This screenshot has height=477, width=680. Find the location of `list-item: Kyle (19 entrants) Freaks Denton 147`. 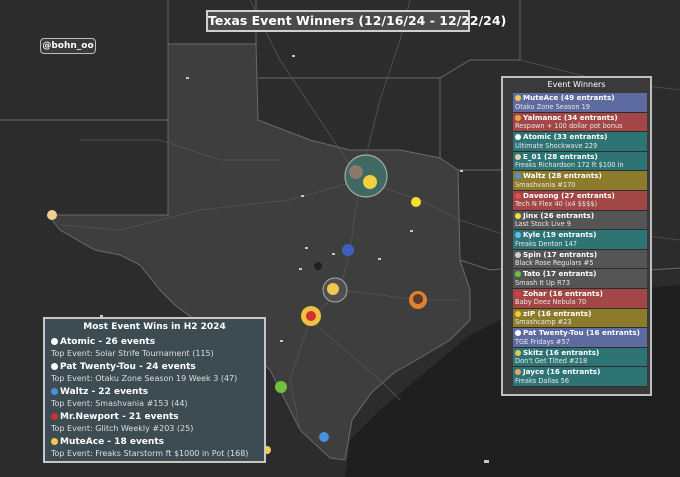

list-item: Kyle (19 entrants) Freaks Denton 147 is located at coordinates (580, 240).